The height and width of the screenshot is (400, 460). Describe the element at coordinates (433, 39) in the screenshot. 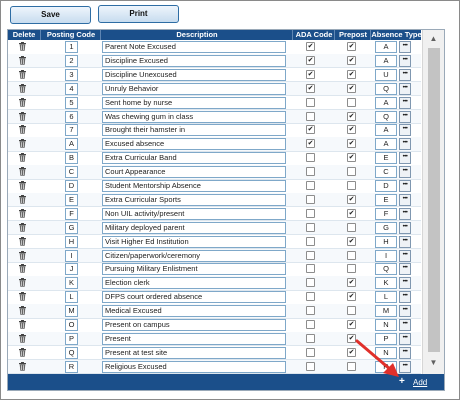

I see `scroll-up-arrow-icon: ▲` at that location.